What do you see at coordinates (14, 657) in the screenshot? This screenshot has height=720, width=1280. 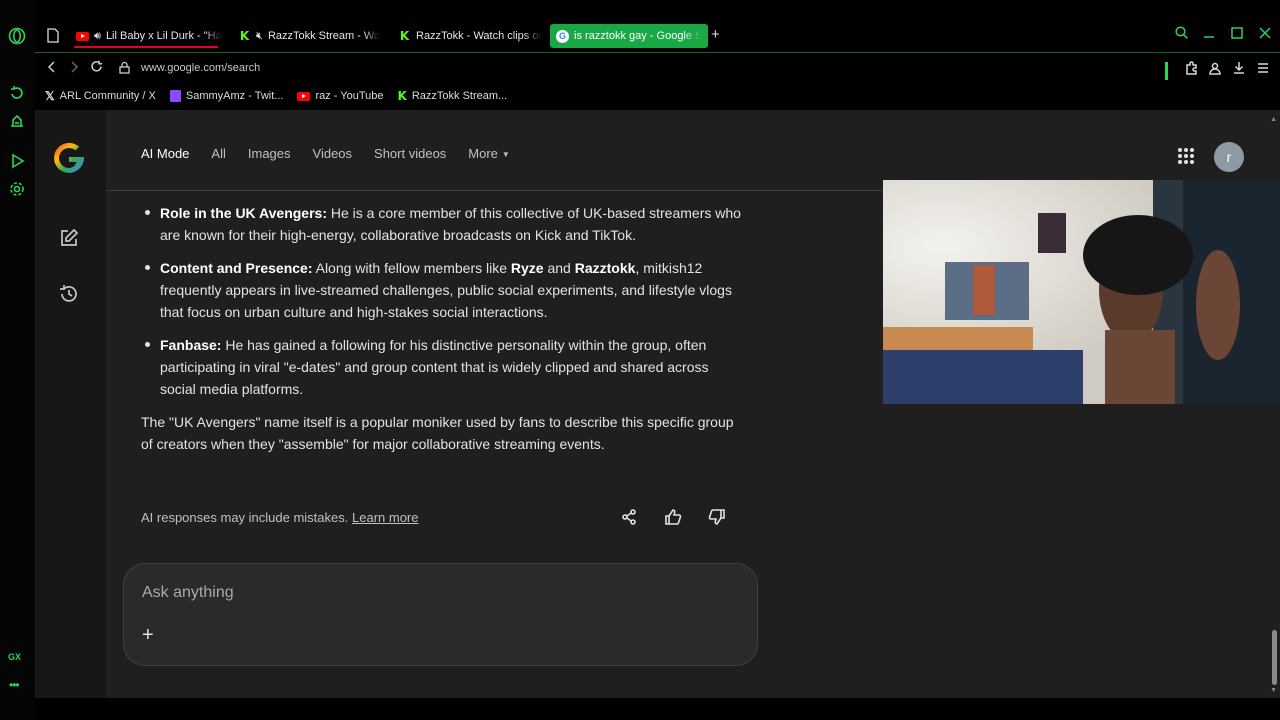 I see `gx-label: GX` at bounding box center [14, 657].